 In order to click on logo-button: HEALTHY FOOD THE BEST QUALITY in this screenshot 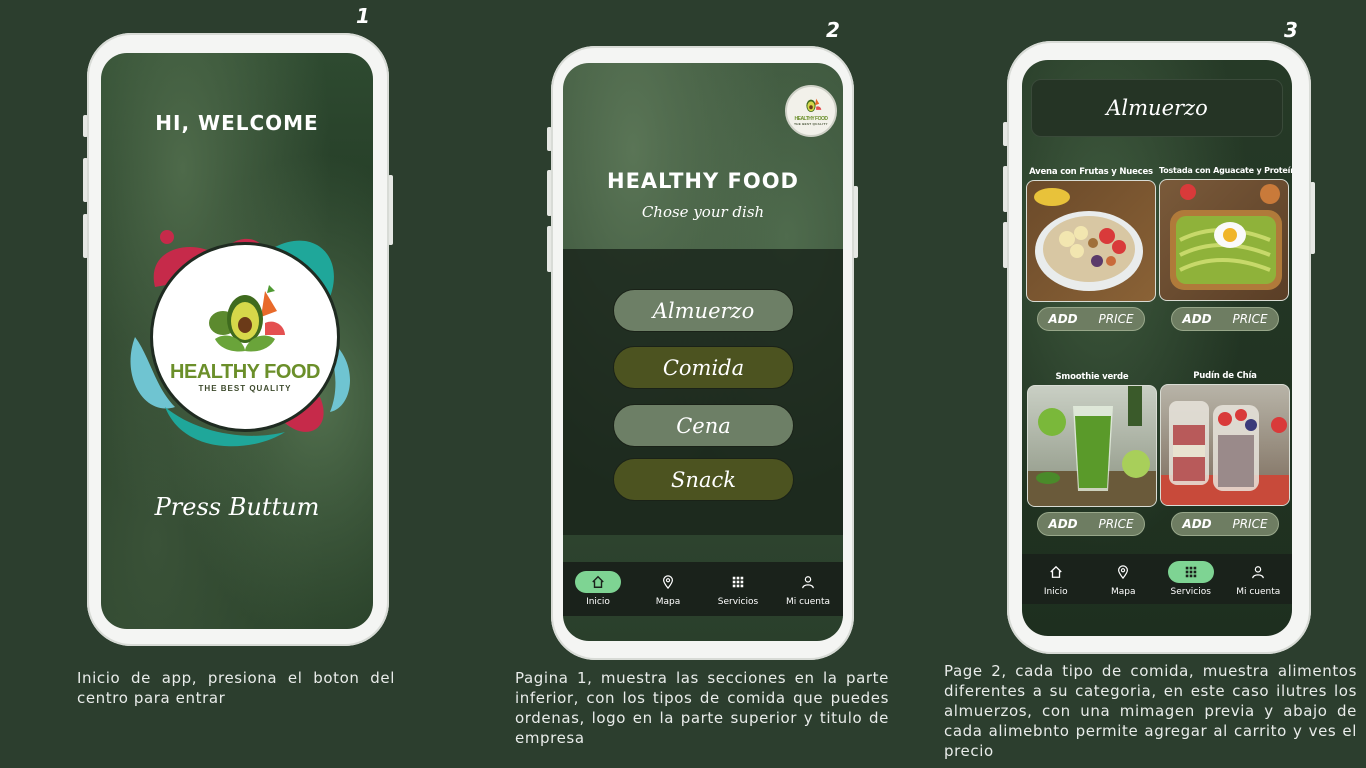, I will do `click(245, 337)`.